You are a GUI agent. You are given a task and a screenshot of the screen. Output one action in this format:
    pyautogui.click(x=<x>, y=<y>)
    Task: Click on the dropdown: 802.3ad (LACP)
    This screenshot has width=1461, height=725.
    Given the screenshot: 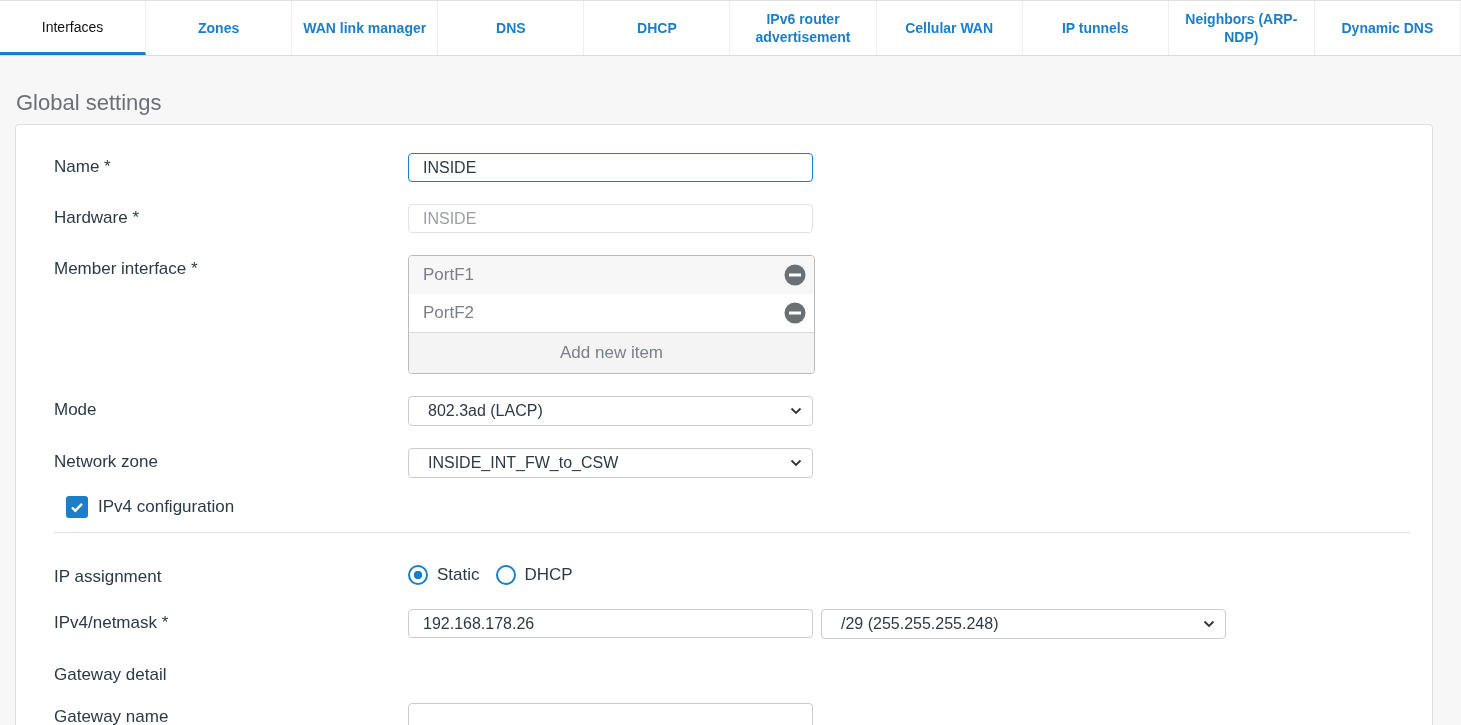 What is the action you would take?
    pyautogui.click(x=610, y=411)
    